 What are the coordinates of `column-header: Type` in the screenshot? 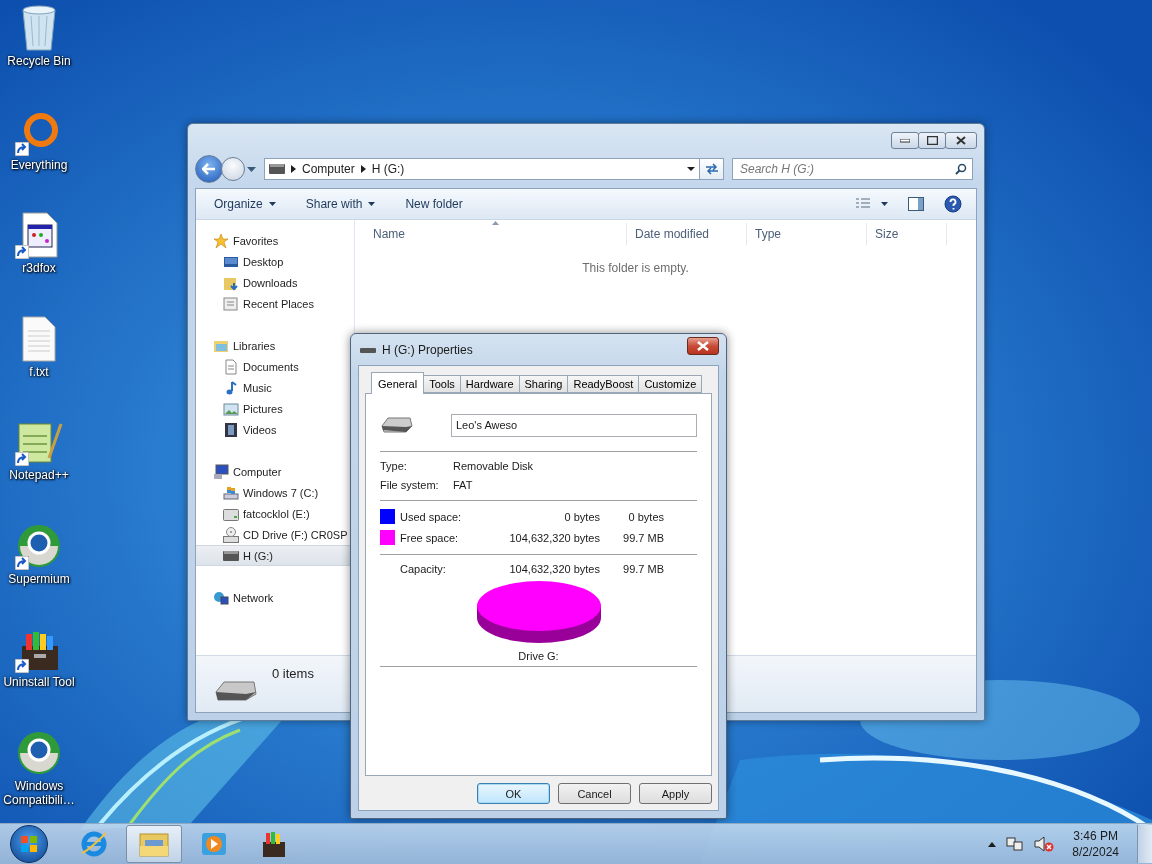 It's located at (807, 234).